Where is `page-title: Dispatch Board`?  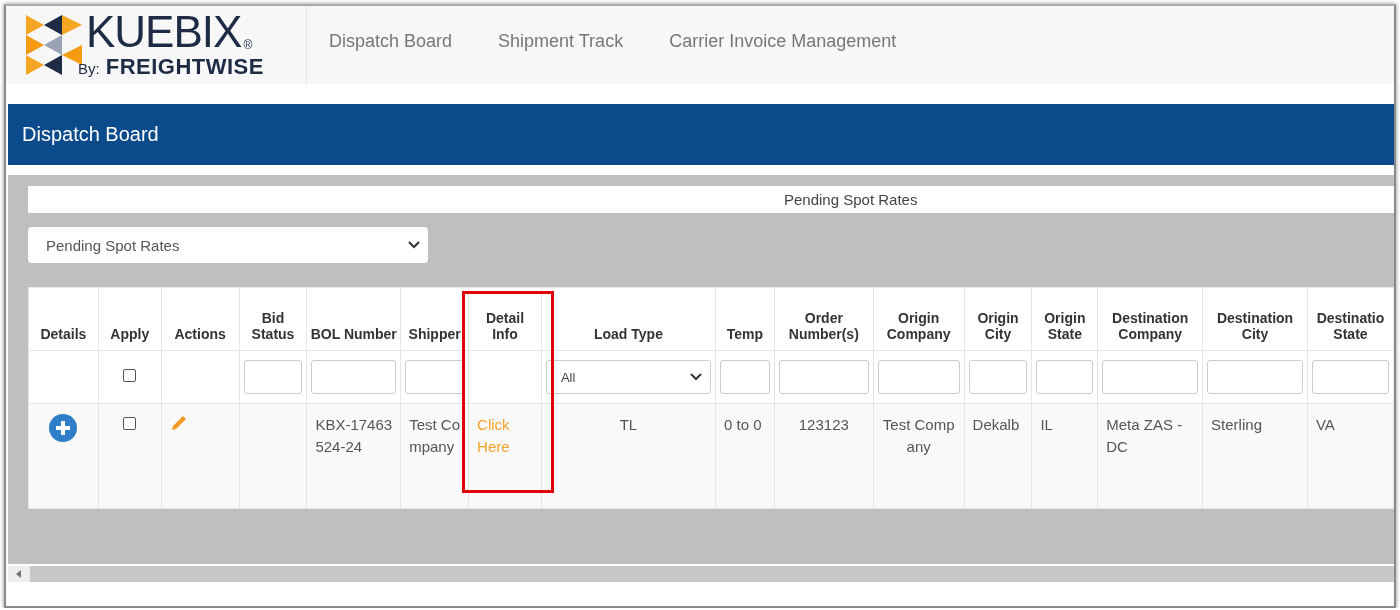 page-title: Dispatch Board is located at coordinates (90, 134).